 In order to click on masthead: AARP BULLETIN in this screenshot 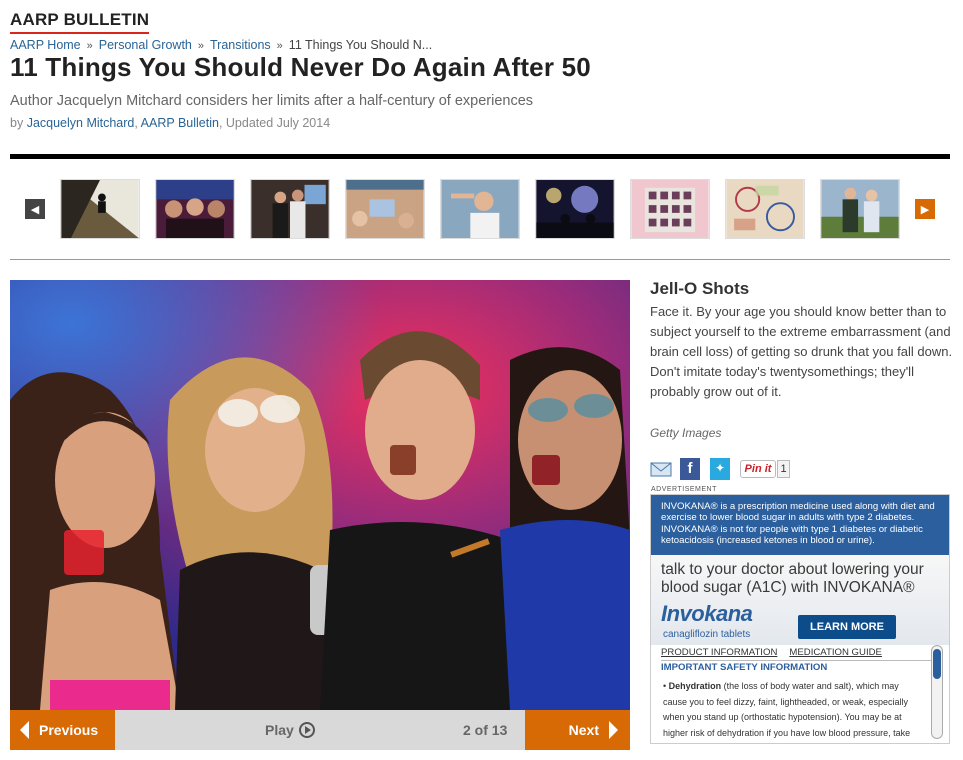, I will do `click(80, 22)`.